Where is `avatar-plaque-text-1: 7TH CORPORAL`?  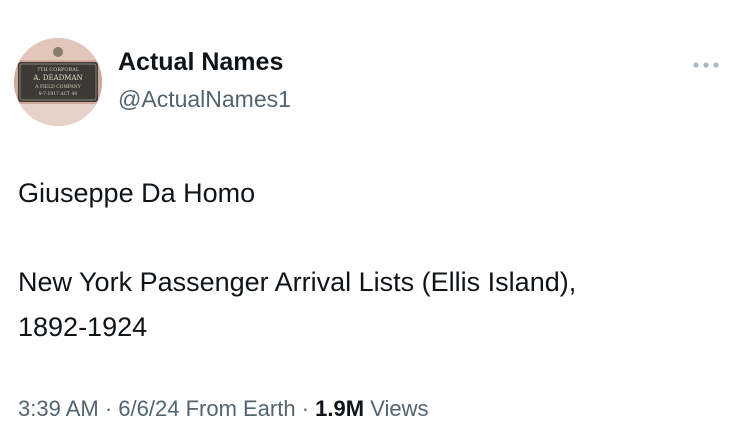 avatar-plaque-text-1: 7TH CORPORAL is located at coordinates (58, 70).